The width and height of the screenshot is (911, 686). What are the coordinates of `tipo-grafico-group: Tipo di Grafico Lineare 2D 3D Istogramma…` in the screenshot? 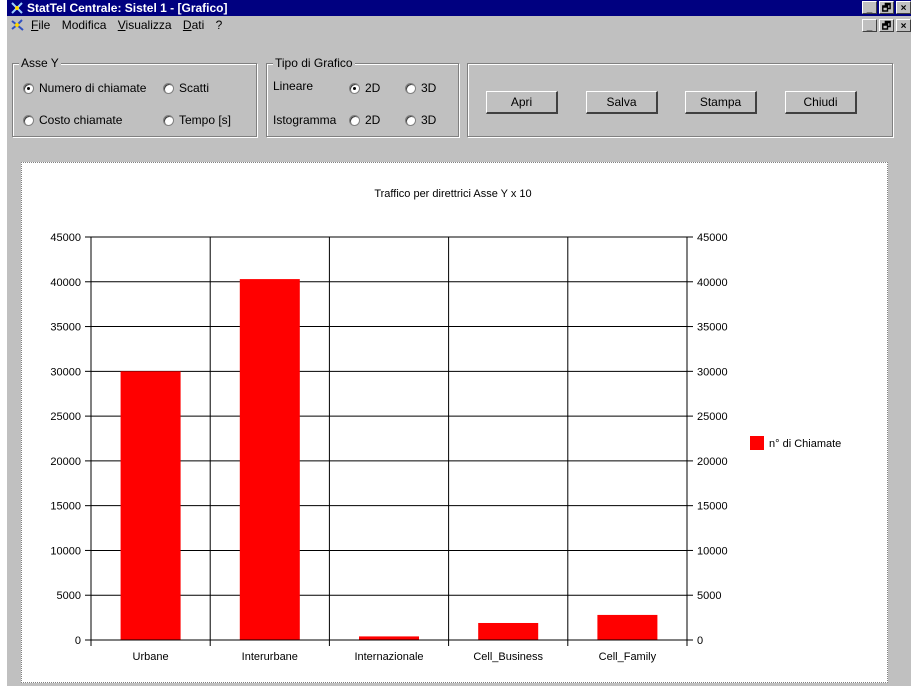 It's located at (362, 96).